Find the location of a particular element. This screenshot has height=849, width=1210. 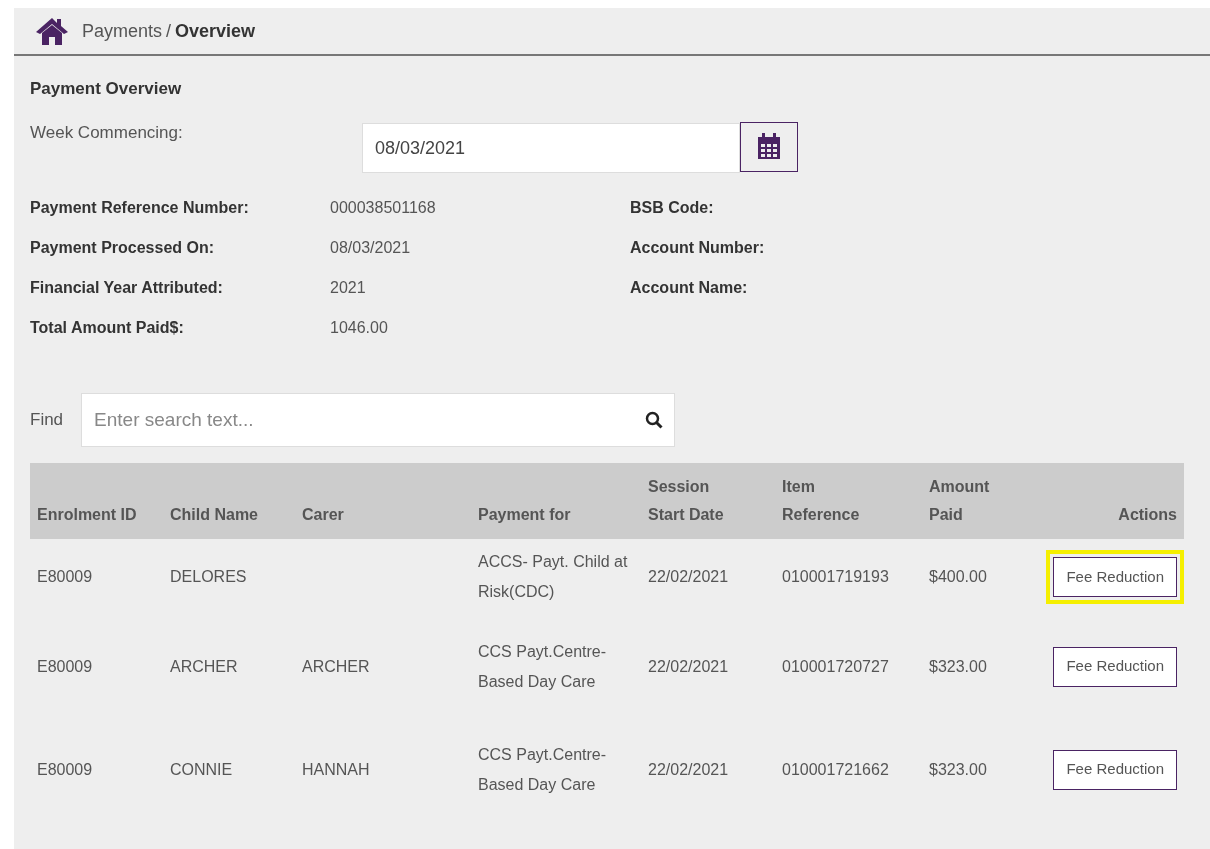

detail-label: BSB Code: is located at coordinates (672, 208).